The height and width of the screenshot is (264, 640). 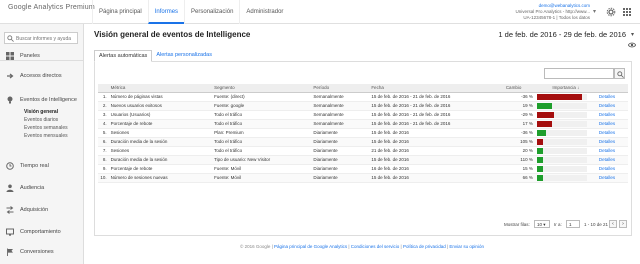 What do you see at coordinates (42, 210) in the screenshot?
I see `sidebar-item-acquisition: Adquisición` at bounding box center [42, 210].